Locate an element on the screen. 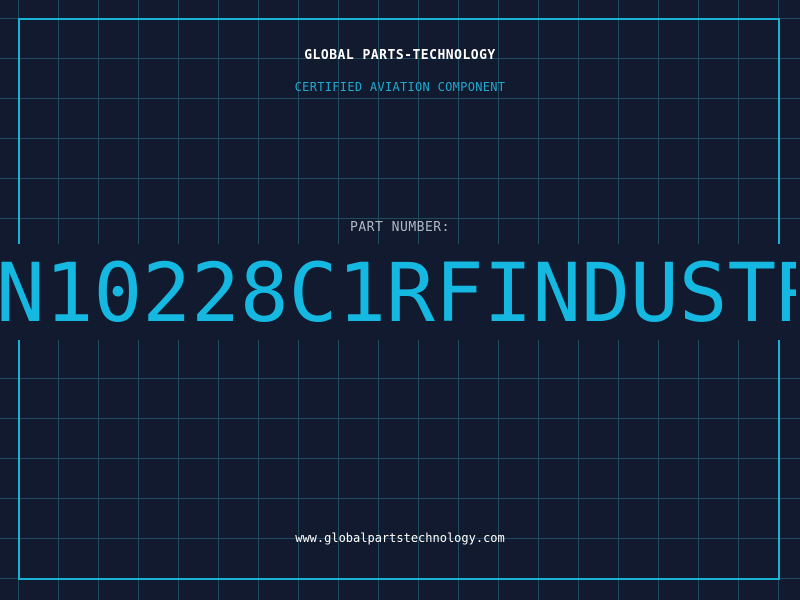  part-number-label: PART NUMBER: is located at coordinates (400, 227).